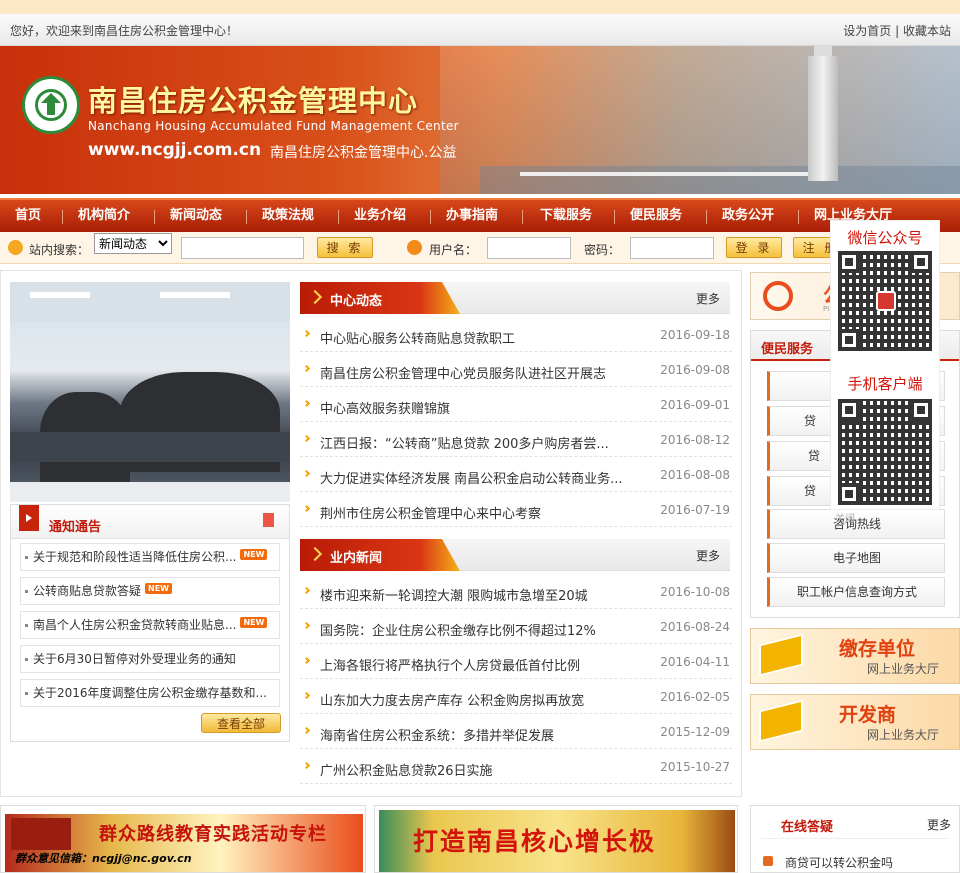 This screenshot has height=873, width=960. What do you see at coordinates (656, 216) in the screenshot?
I see `nav-convenience: 便民服务` at bounding box center [656, 216].